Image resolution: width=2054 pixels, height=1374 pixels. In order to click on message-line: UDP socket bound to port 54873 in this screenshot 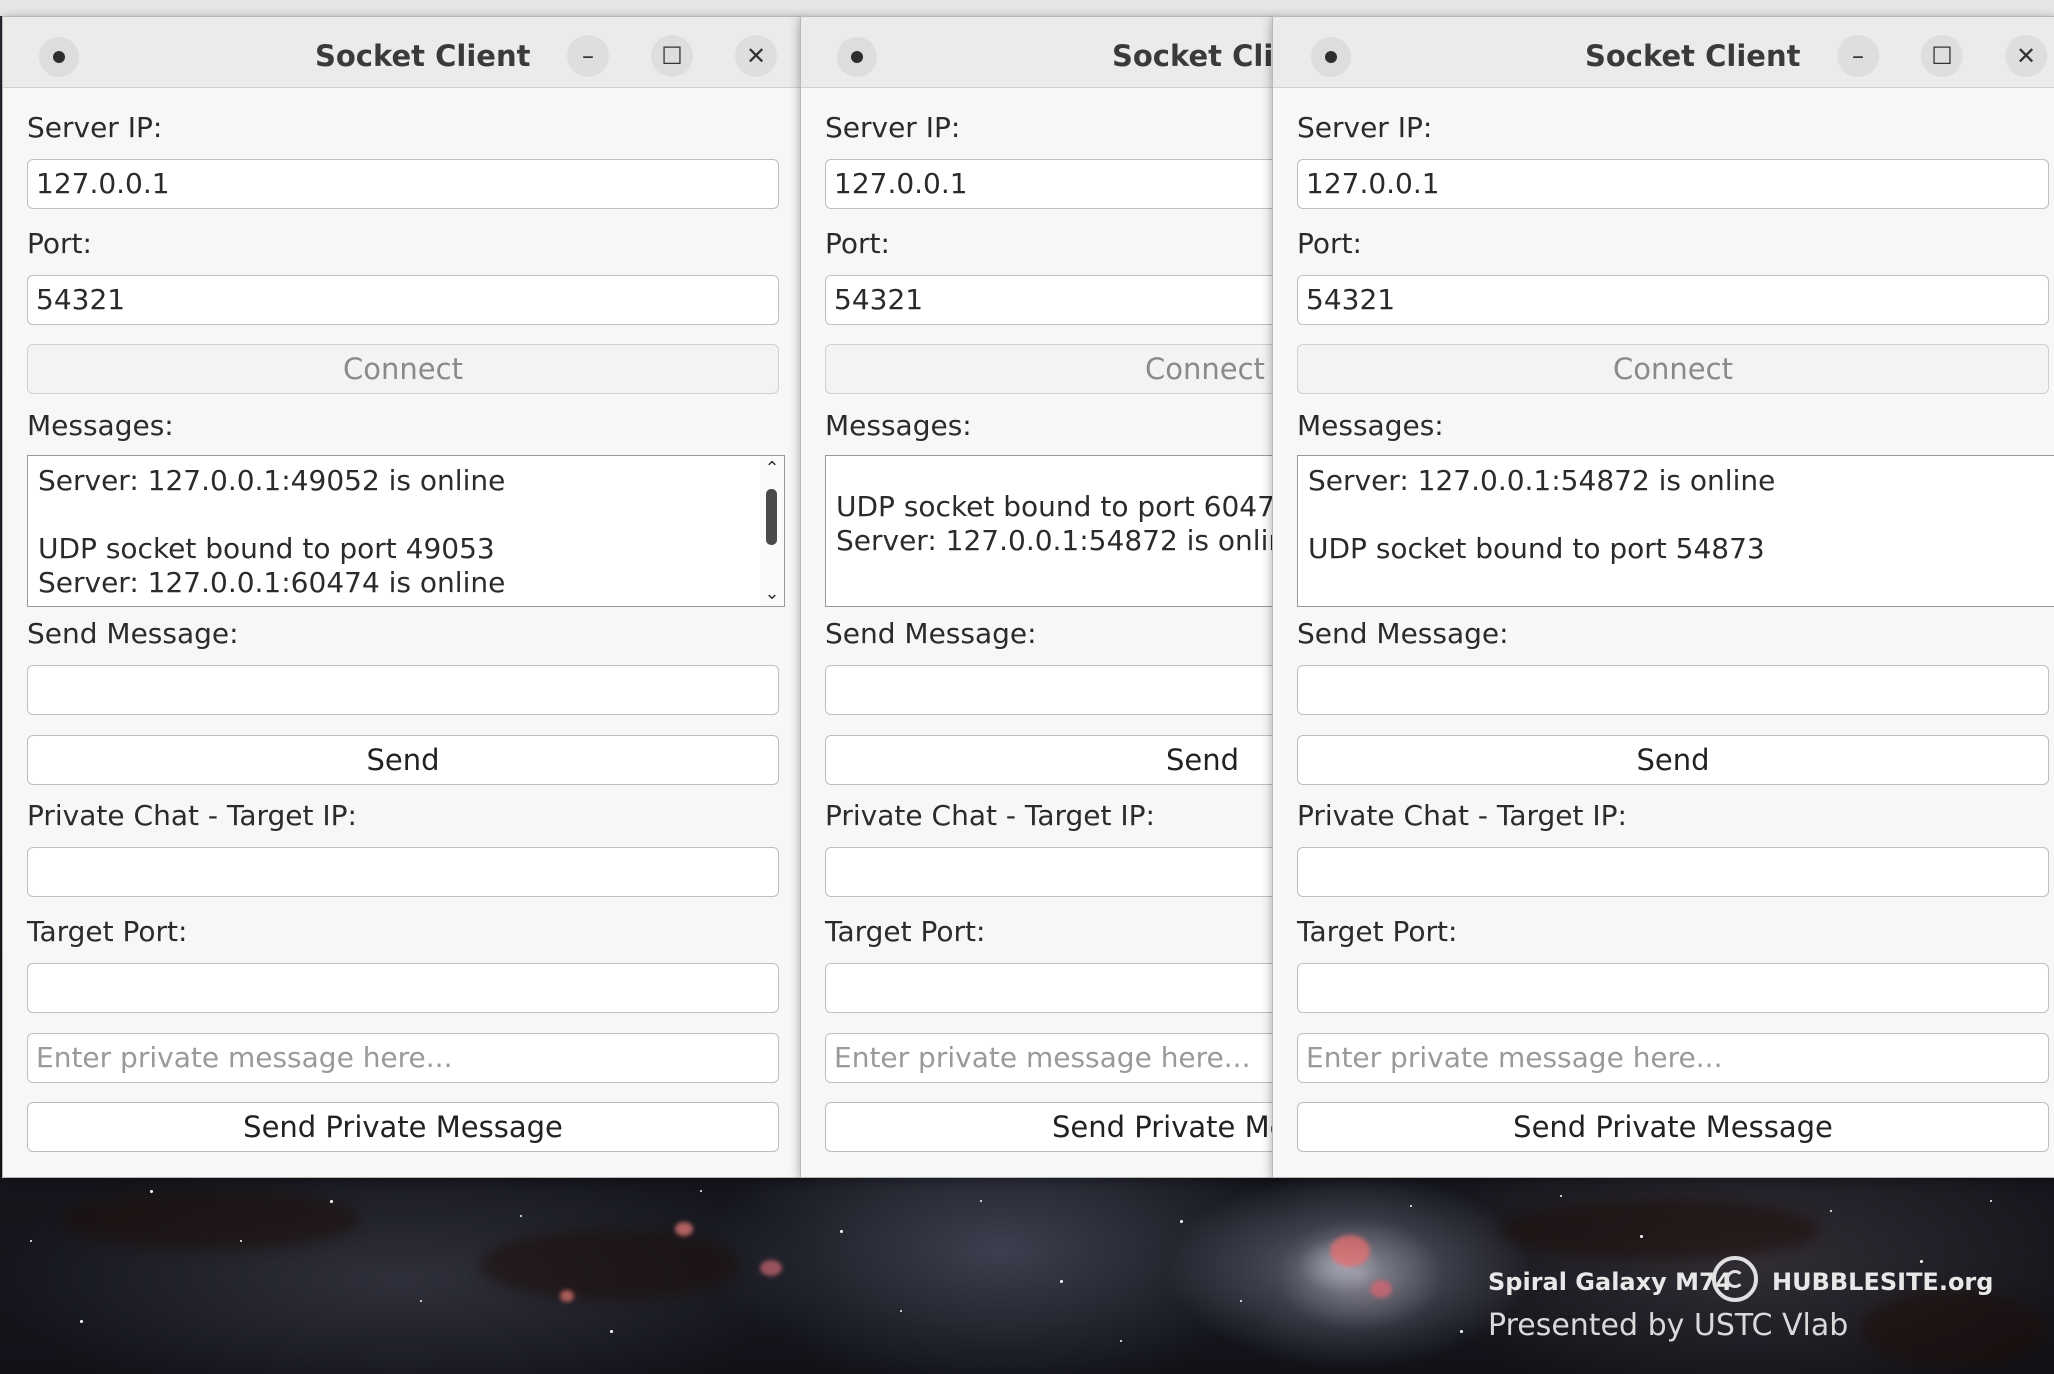, I will do `click(1536, 548)`.